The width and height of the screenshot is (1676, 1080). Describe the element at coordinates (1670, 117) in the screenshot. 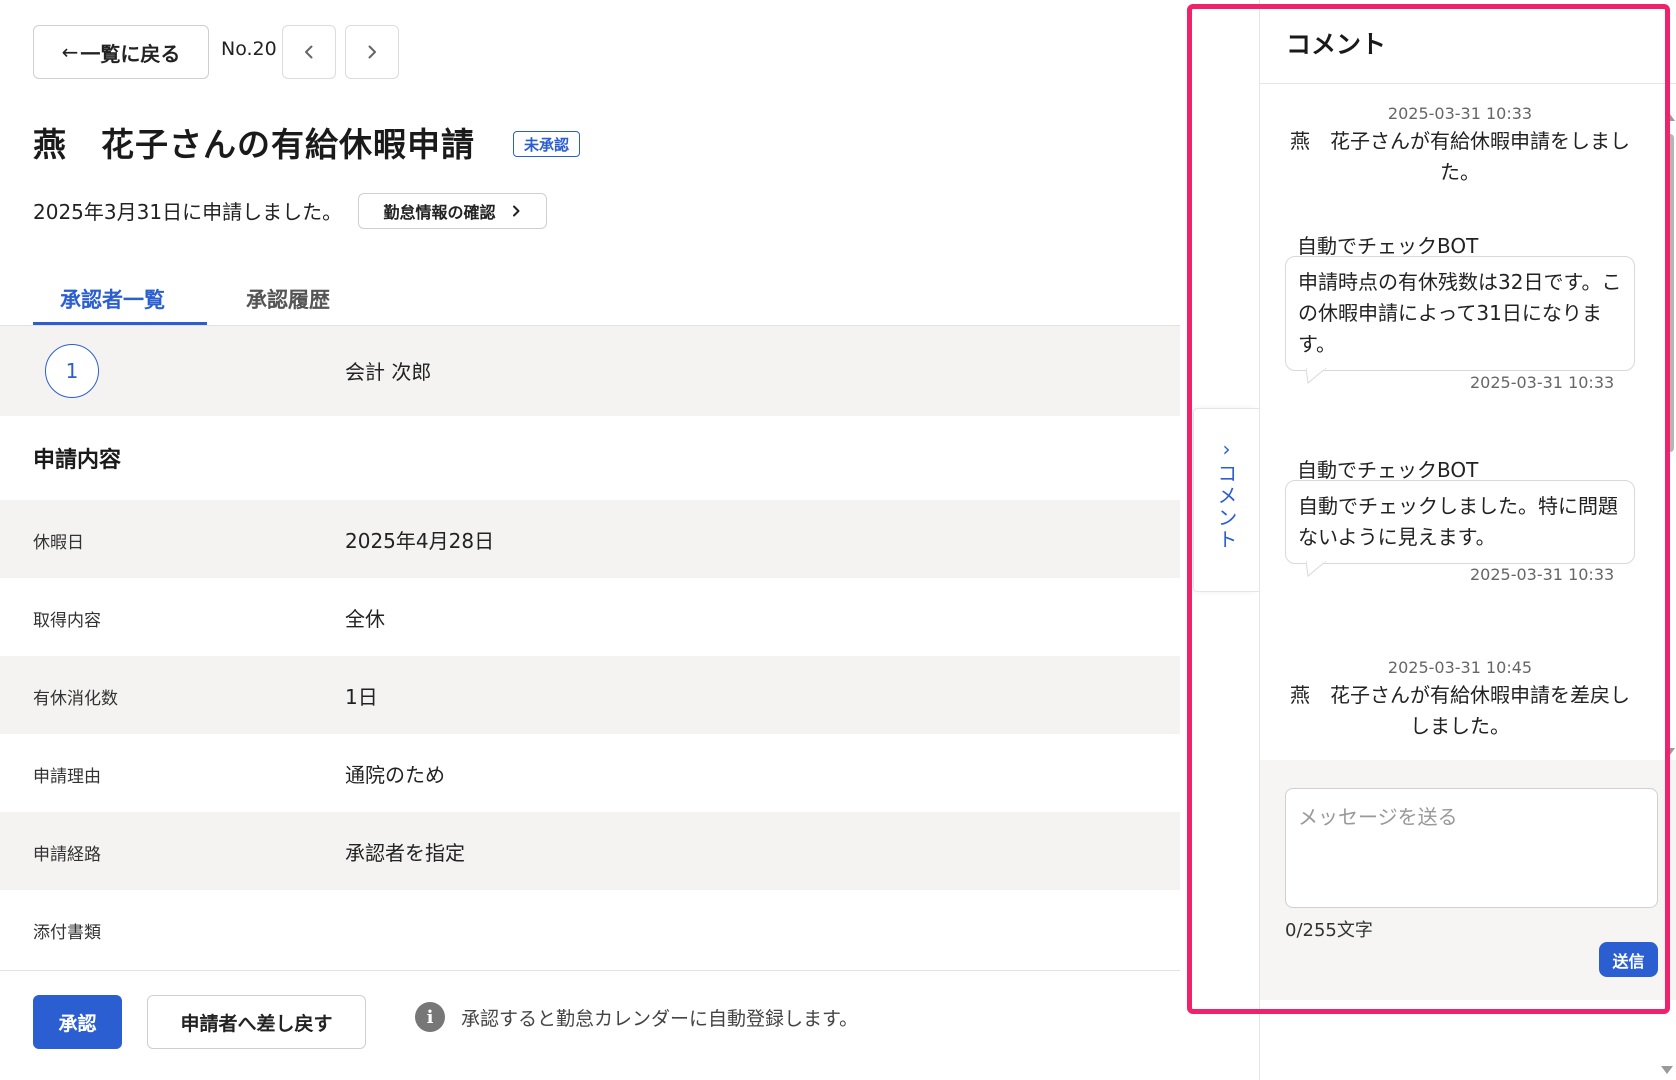

I see `scroll-up-arrow-icon` at that location.